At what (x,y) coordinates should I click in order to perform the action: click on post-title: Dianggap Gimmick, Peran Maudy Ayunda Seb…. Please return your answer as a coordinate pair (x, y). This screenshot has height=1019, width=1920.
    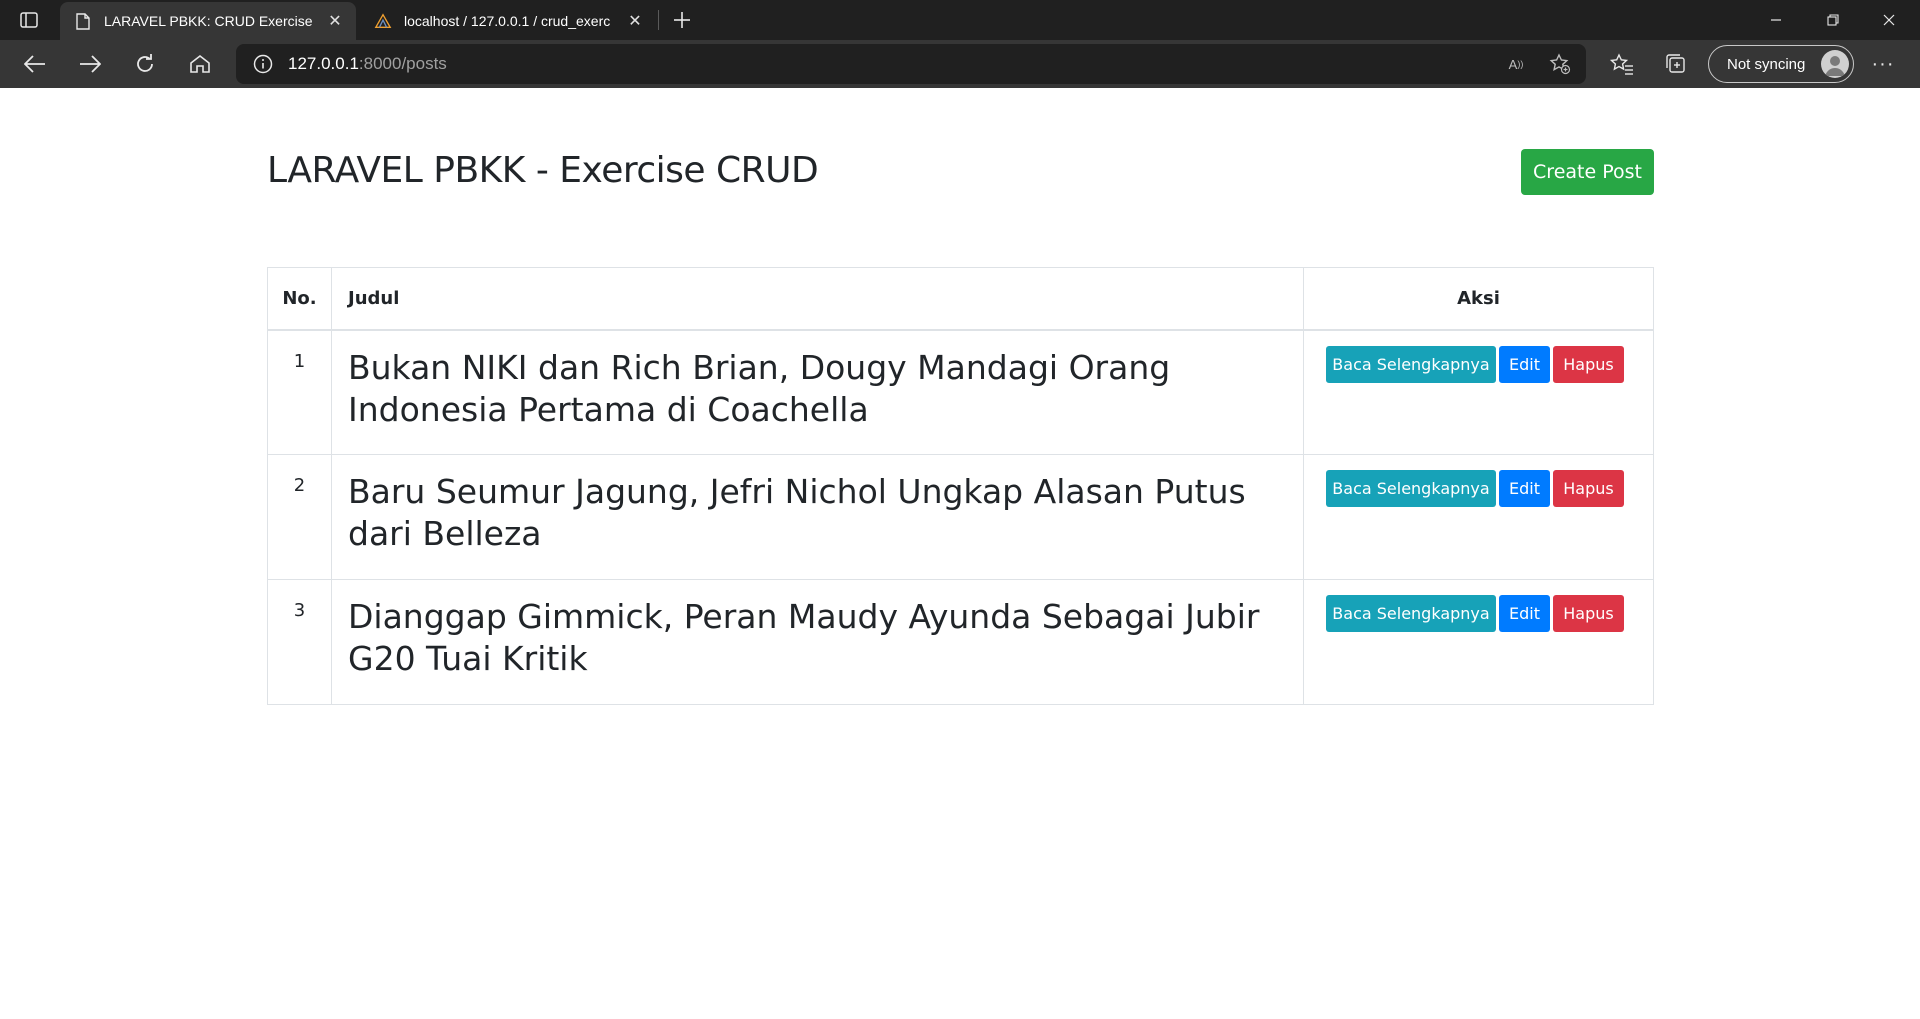
    Looking at the image, I should click on (817, 642).